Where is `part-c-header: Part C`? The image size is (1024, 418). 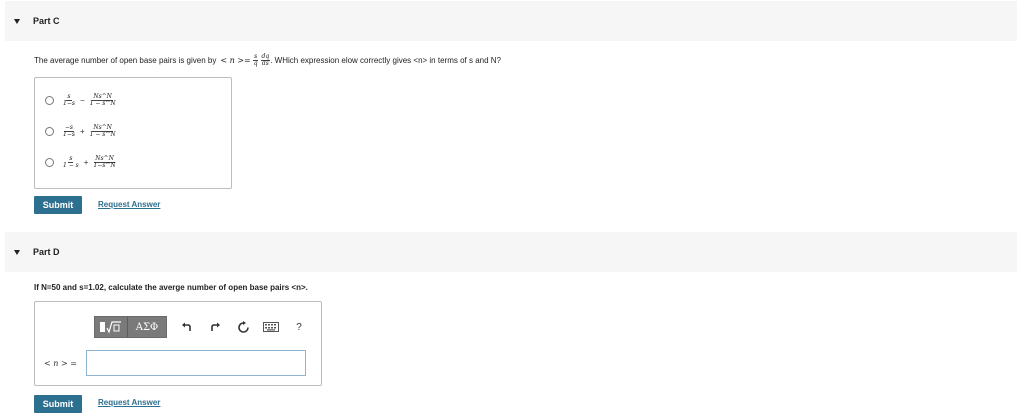
part-c-header: Part C is located at coordinates (511, 21).